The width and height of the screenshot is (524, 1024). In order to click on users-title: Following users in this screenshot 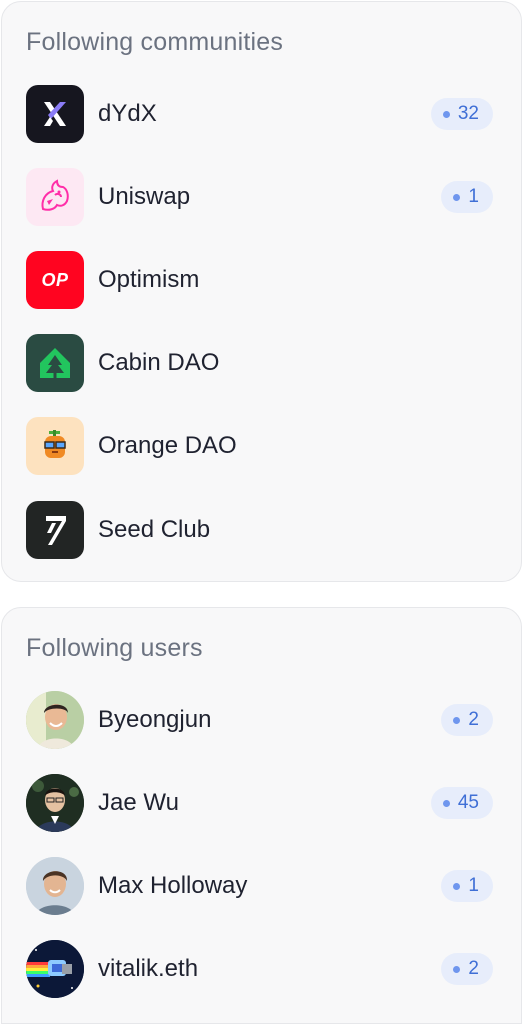, I will do `click(114, 648)`.